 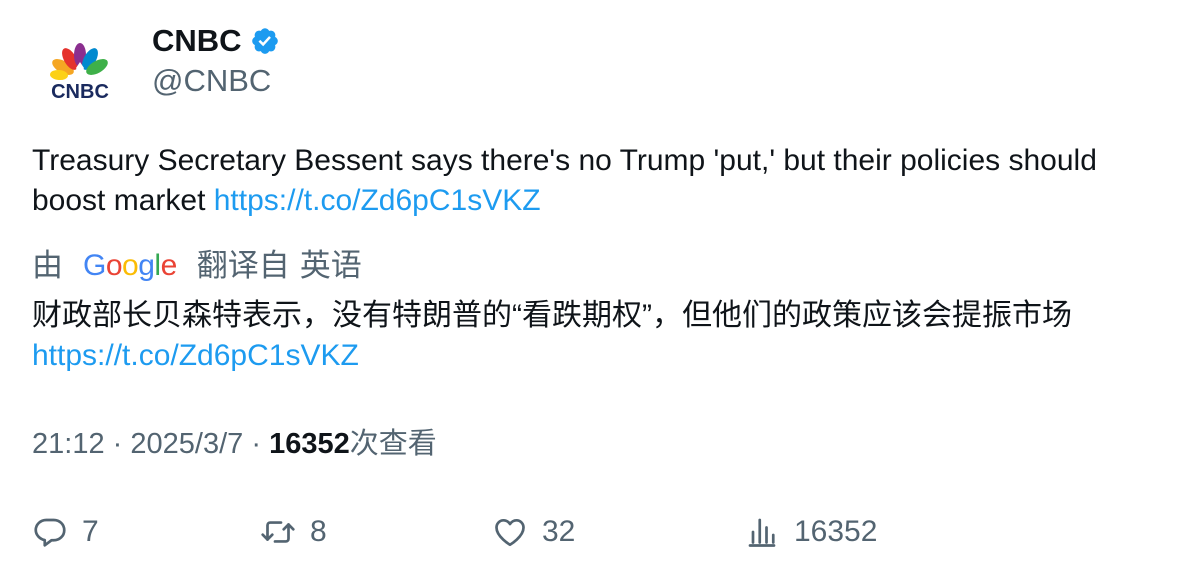 I want to click on author-display-name: CNBC, so click(x=197, y=41).